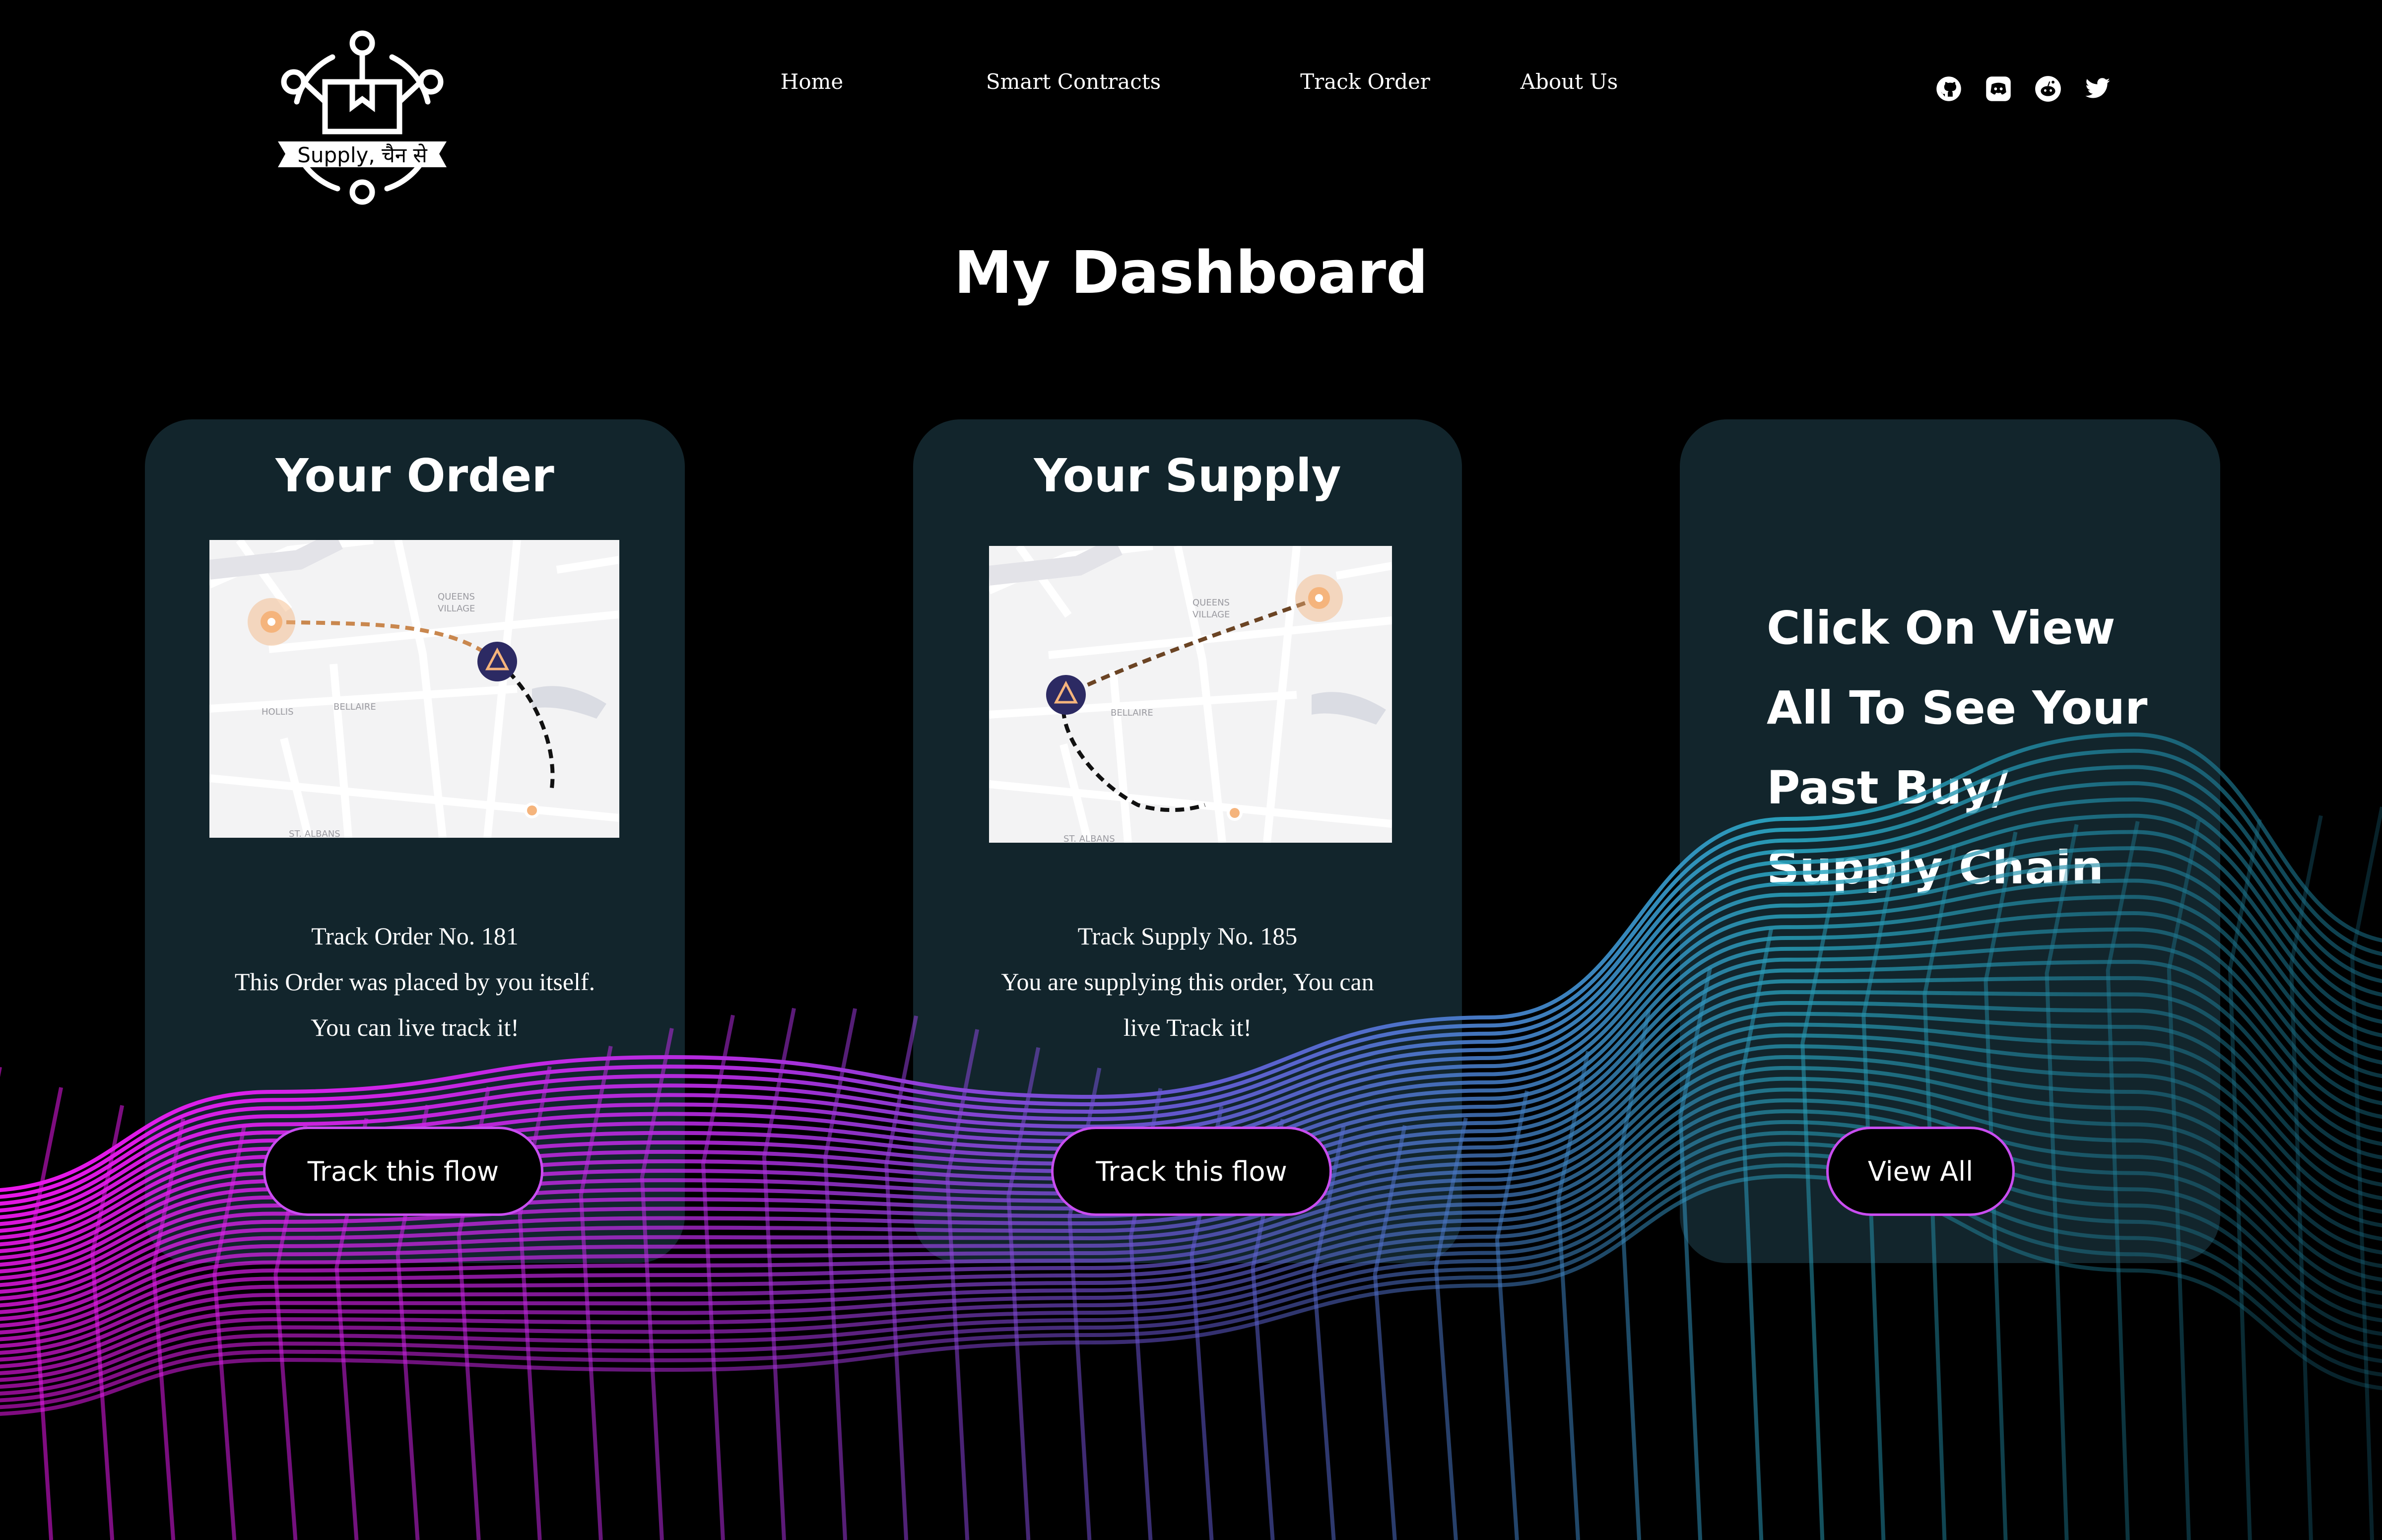 Image resolution: width=2382 pixels, height=1540 pixels. I want to click on view-all-button: View All, so click(1921, 1171).